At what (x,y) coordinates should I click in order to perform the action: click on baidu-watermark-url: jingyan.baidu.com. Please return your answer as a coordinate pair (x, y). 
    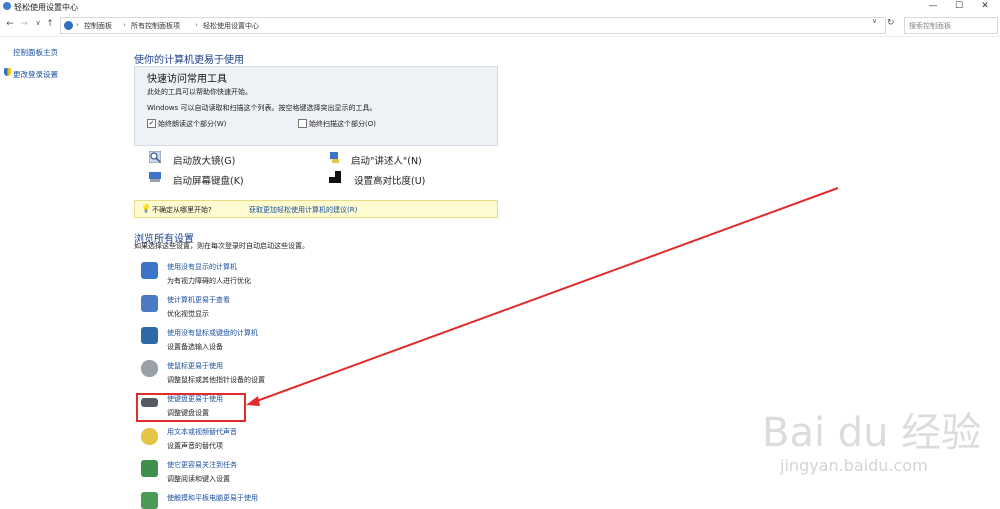
    Looking at the image, I should click on (854, 465).